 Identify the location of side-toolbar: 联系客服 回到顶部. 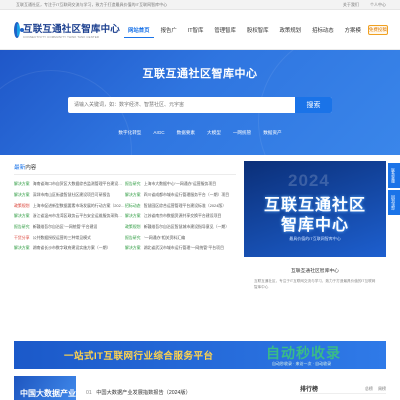
(394, 190).